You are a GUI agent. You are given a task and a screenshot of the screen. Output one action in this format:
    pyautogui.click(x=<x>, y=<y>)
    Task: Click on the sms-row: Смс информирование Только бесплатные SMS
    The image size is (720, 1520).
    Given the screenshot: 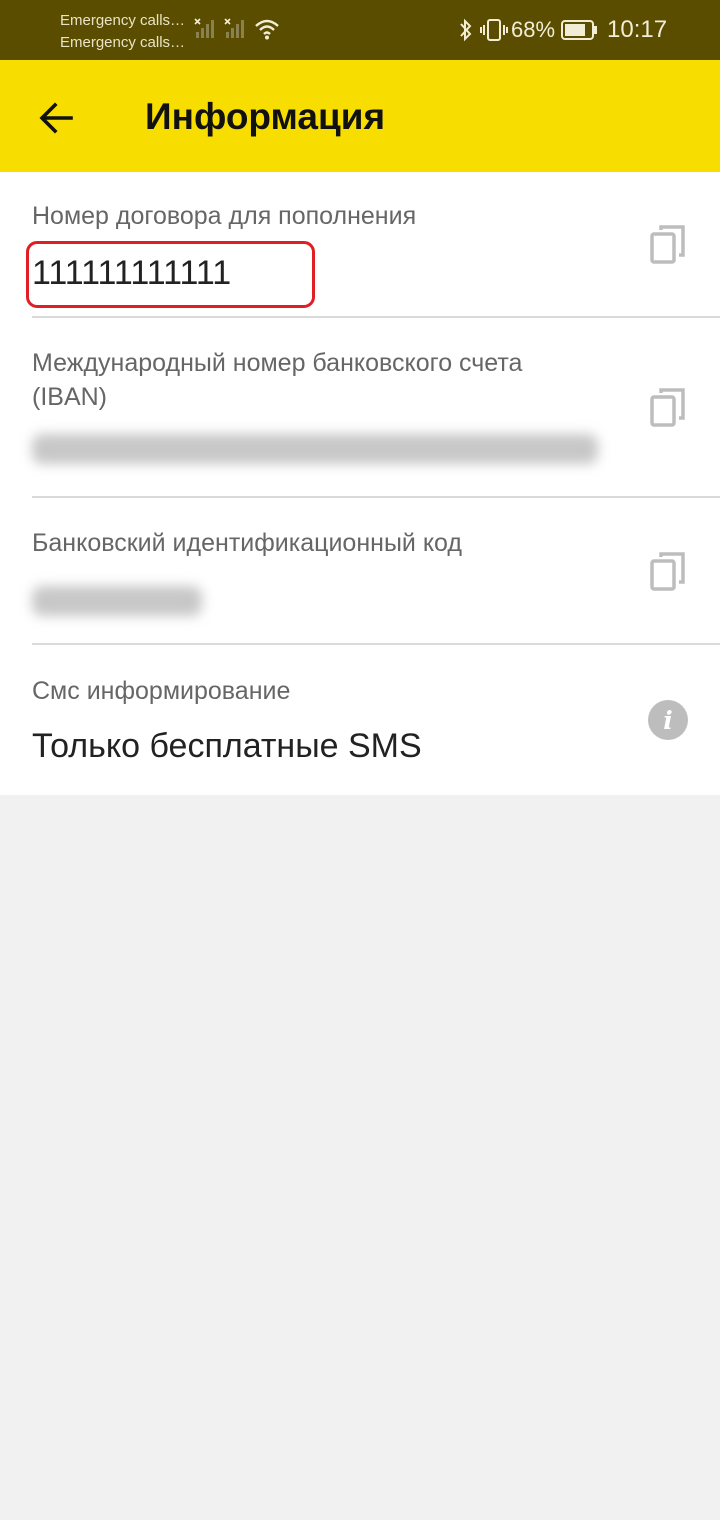 What is the action you would take?
    pyautogui.click(x=360, y=720)
    